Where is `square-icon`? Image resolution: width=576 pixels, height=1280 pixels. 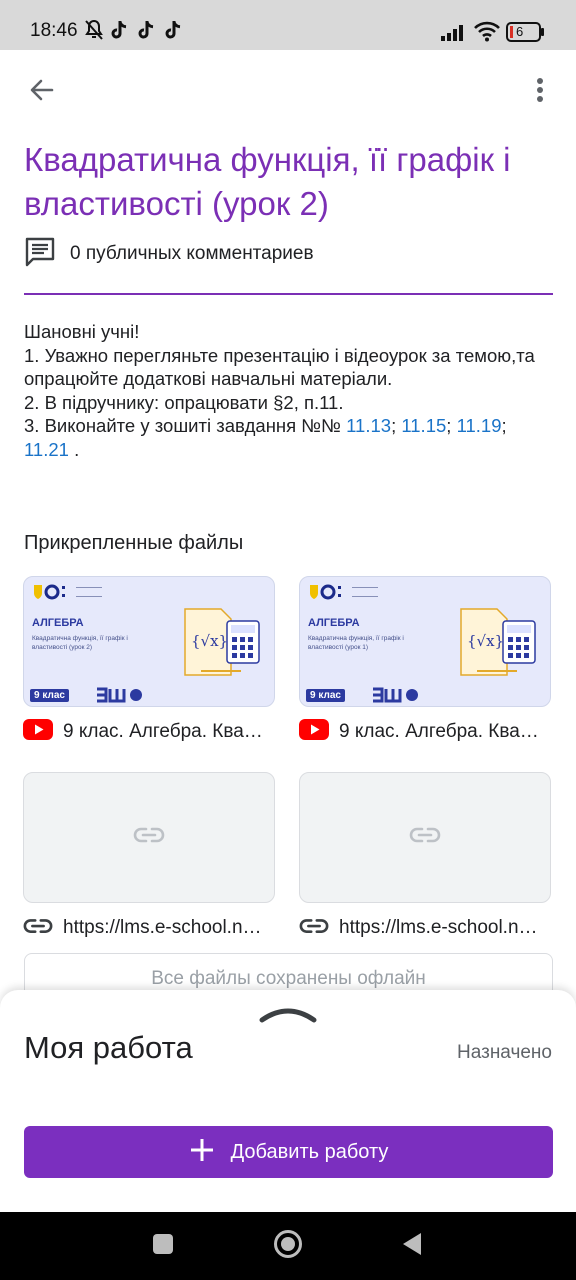 square-icon is located at coordinates (163, 1246).